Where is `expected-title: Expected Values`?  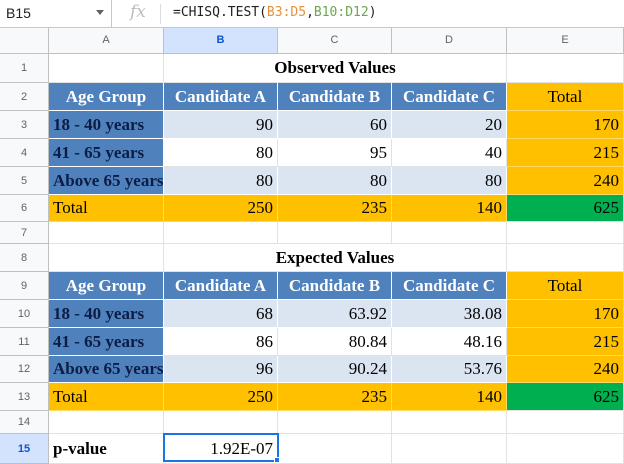 expected-title: Expected Values is located at coordinates (335, 258).